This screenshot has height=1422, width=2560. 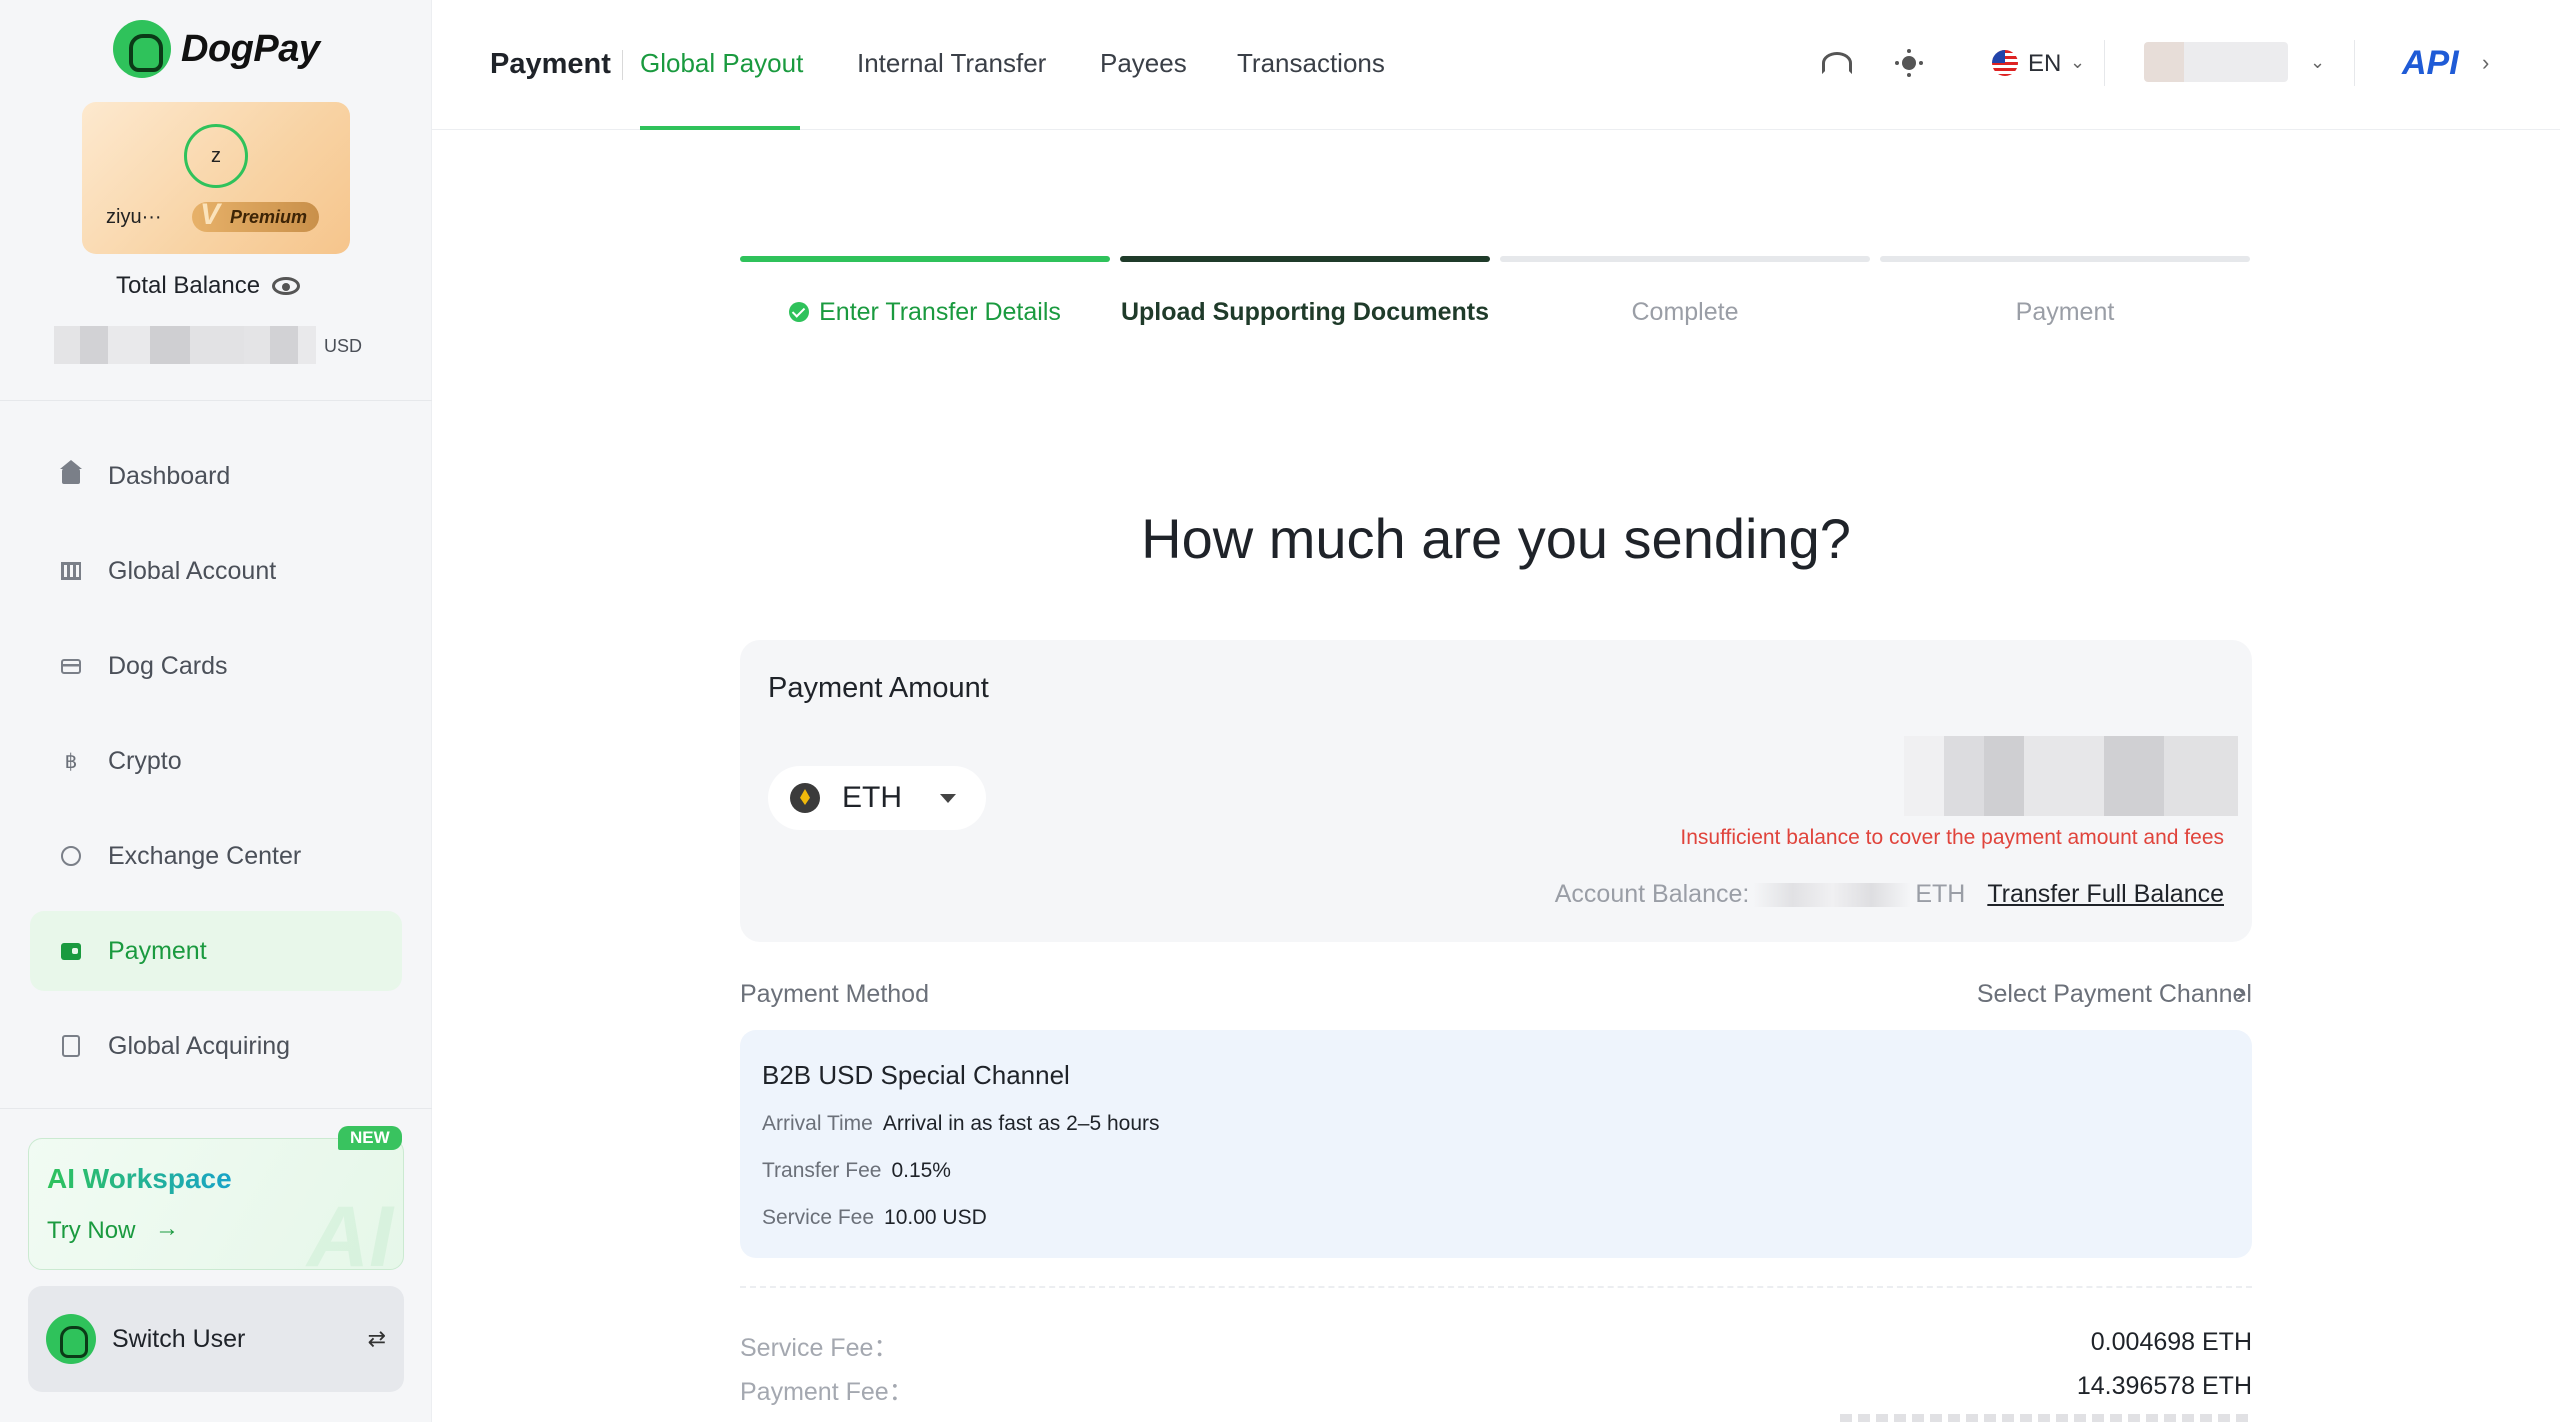 I want to click on ai-workspace-card: AI AI Workspace Try Now →, so click(x=216, y=1204).